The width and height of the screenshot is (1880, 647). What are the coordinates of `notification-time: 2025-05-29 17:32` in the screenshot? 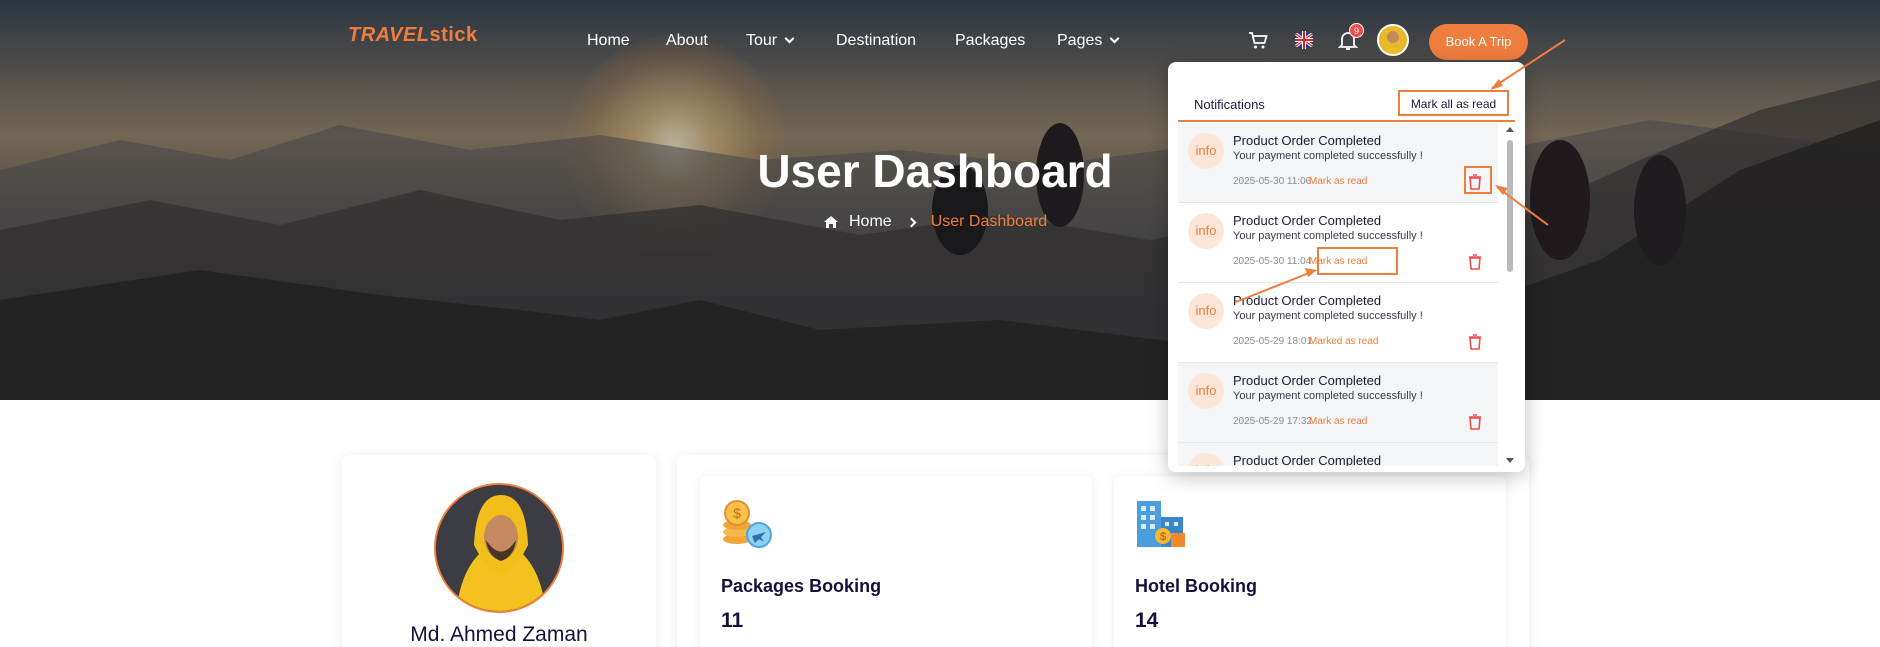 It's located at (1272, 421).